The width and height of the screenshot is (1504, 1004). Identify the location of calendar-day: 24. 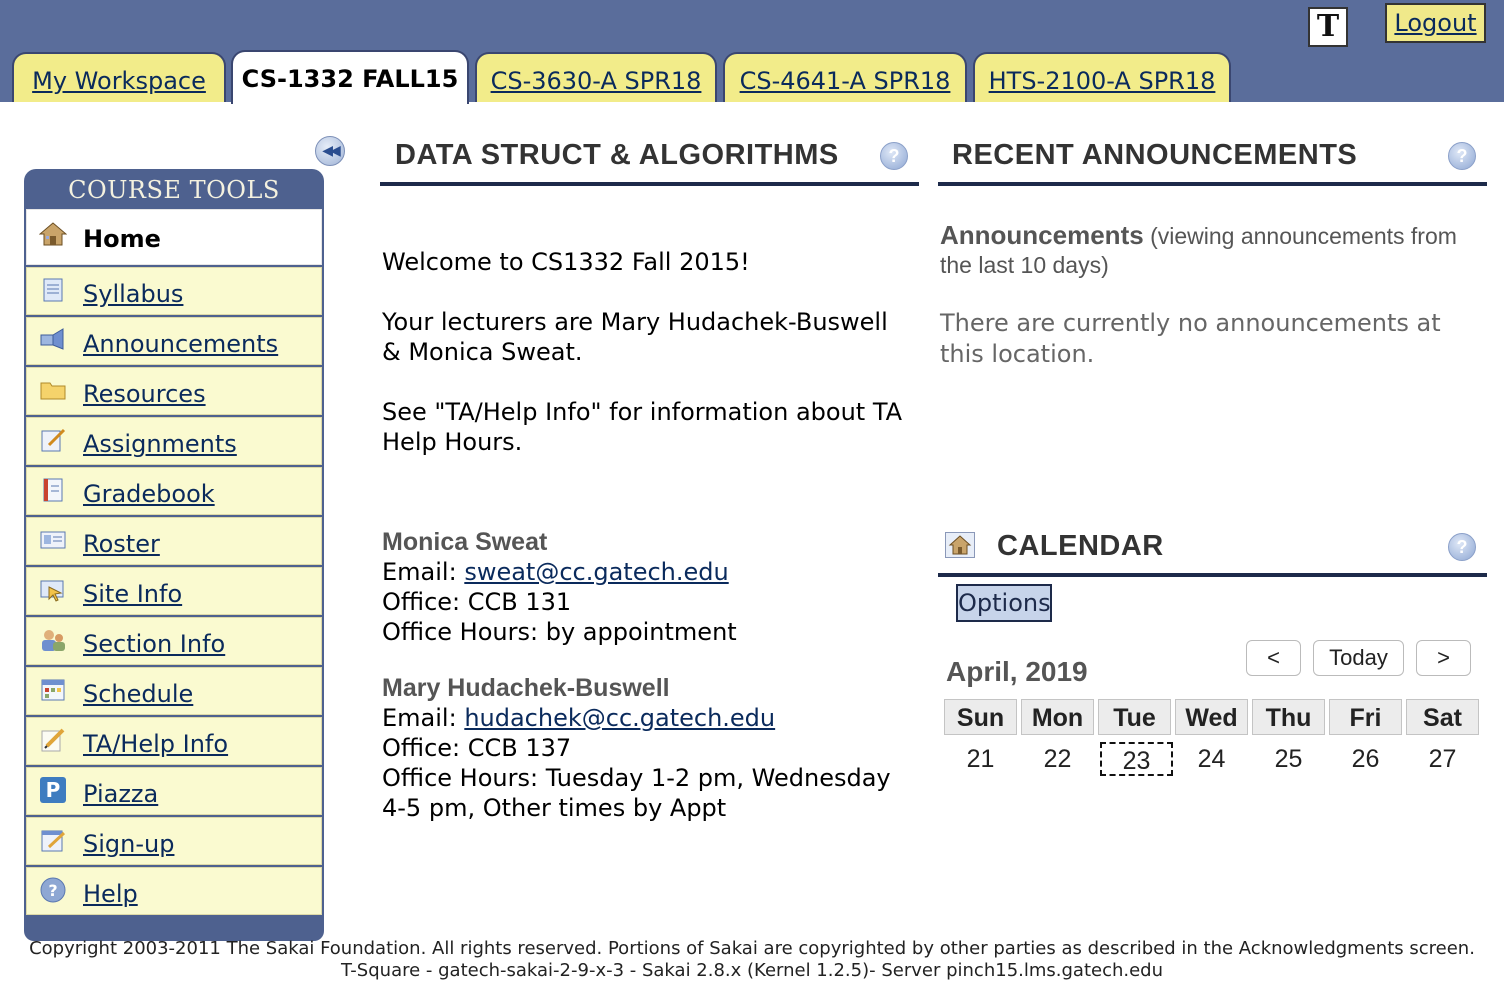
(1211, 759).